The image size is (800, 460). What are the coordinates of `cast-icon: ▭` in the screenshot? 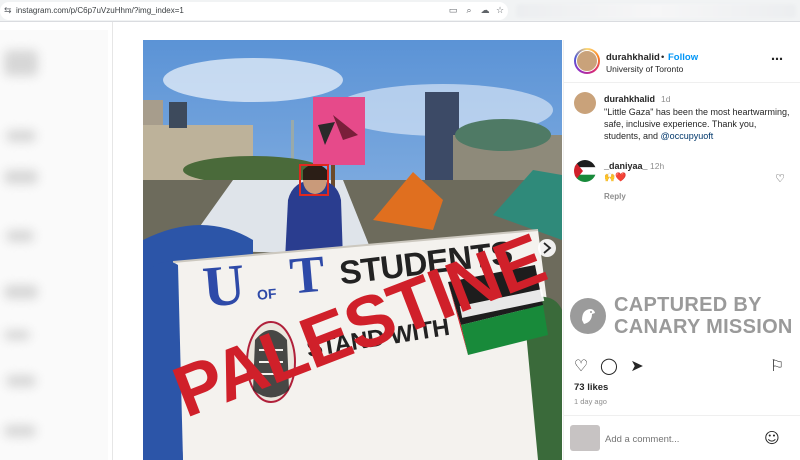 It's located at (453, 11).